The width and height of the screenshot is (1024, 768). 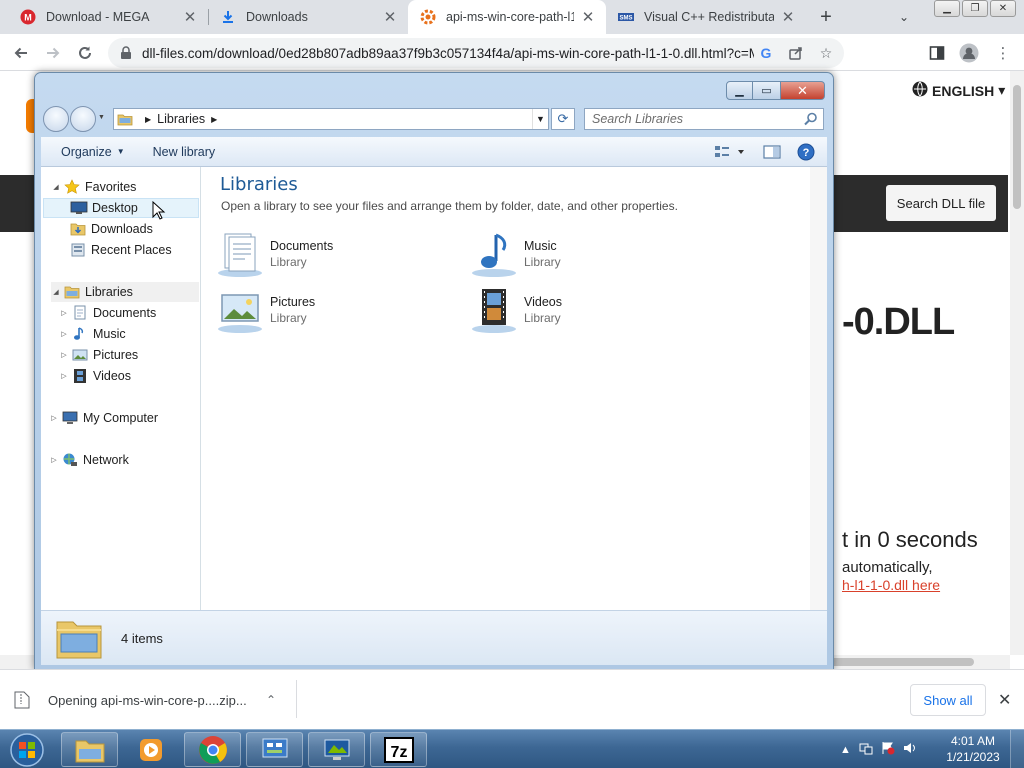 What do you see at coordinates (27, 749) in the screenshot?
I see `start-button` at bounding box center [27, 749].